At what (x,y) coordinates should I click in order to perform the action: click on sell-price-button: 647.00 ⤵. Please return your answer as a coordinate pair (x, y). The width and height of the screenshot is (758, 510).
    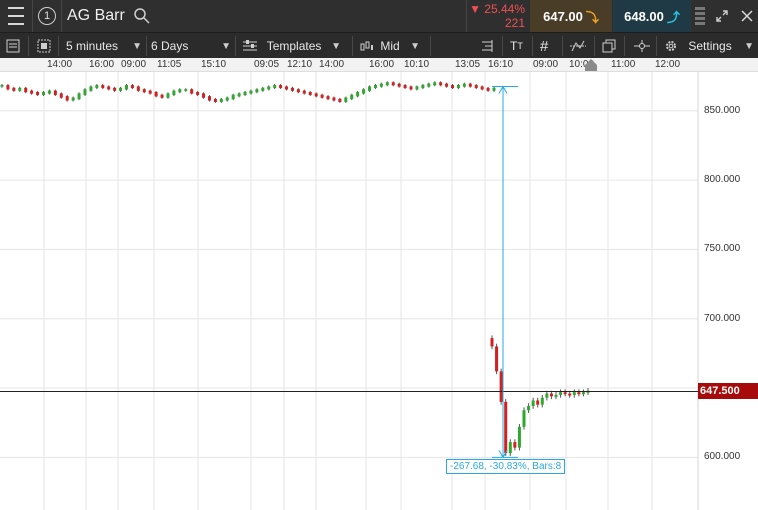
    Looking at the image, I should click on (571, 16).